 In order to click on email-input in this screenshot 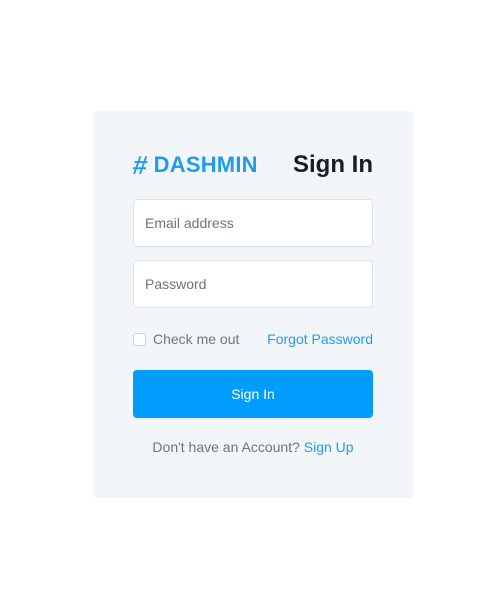, I will do `click(253, 223)`.